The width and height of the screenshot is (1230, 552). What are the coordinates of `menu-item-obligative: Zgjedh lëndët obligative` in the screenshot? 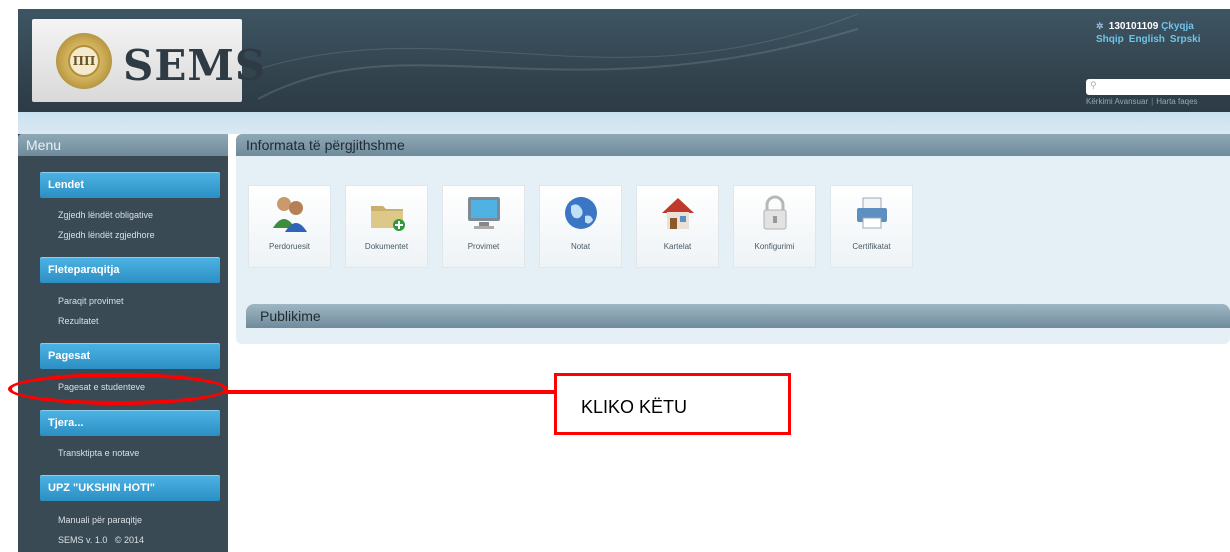 It's located at (105, 215).